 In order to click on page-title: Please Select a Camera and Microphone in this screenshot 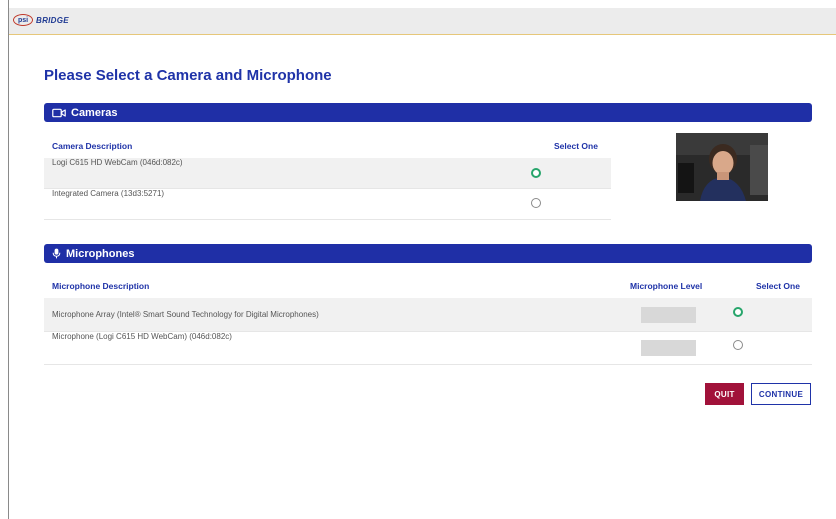, I will do `click(188, 75)`.